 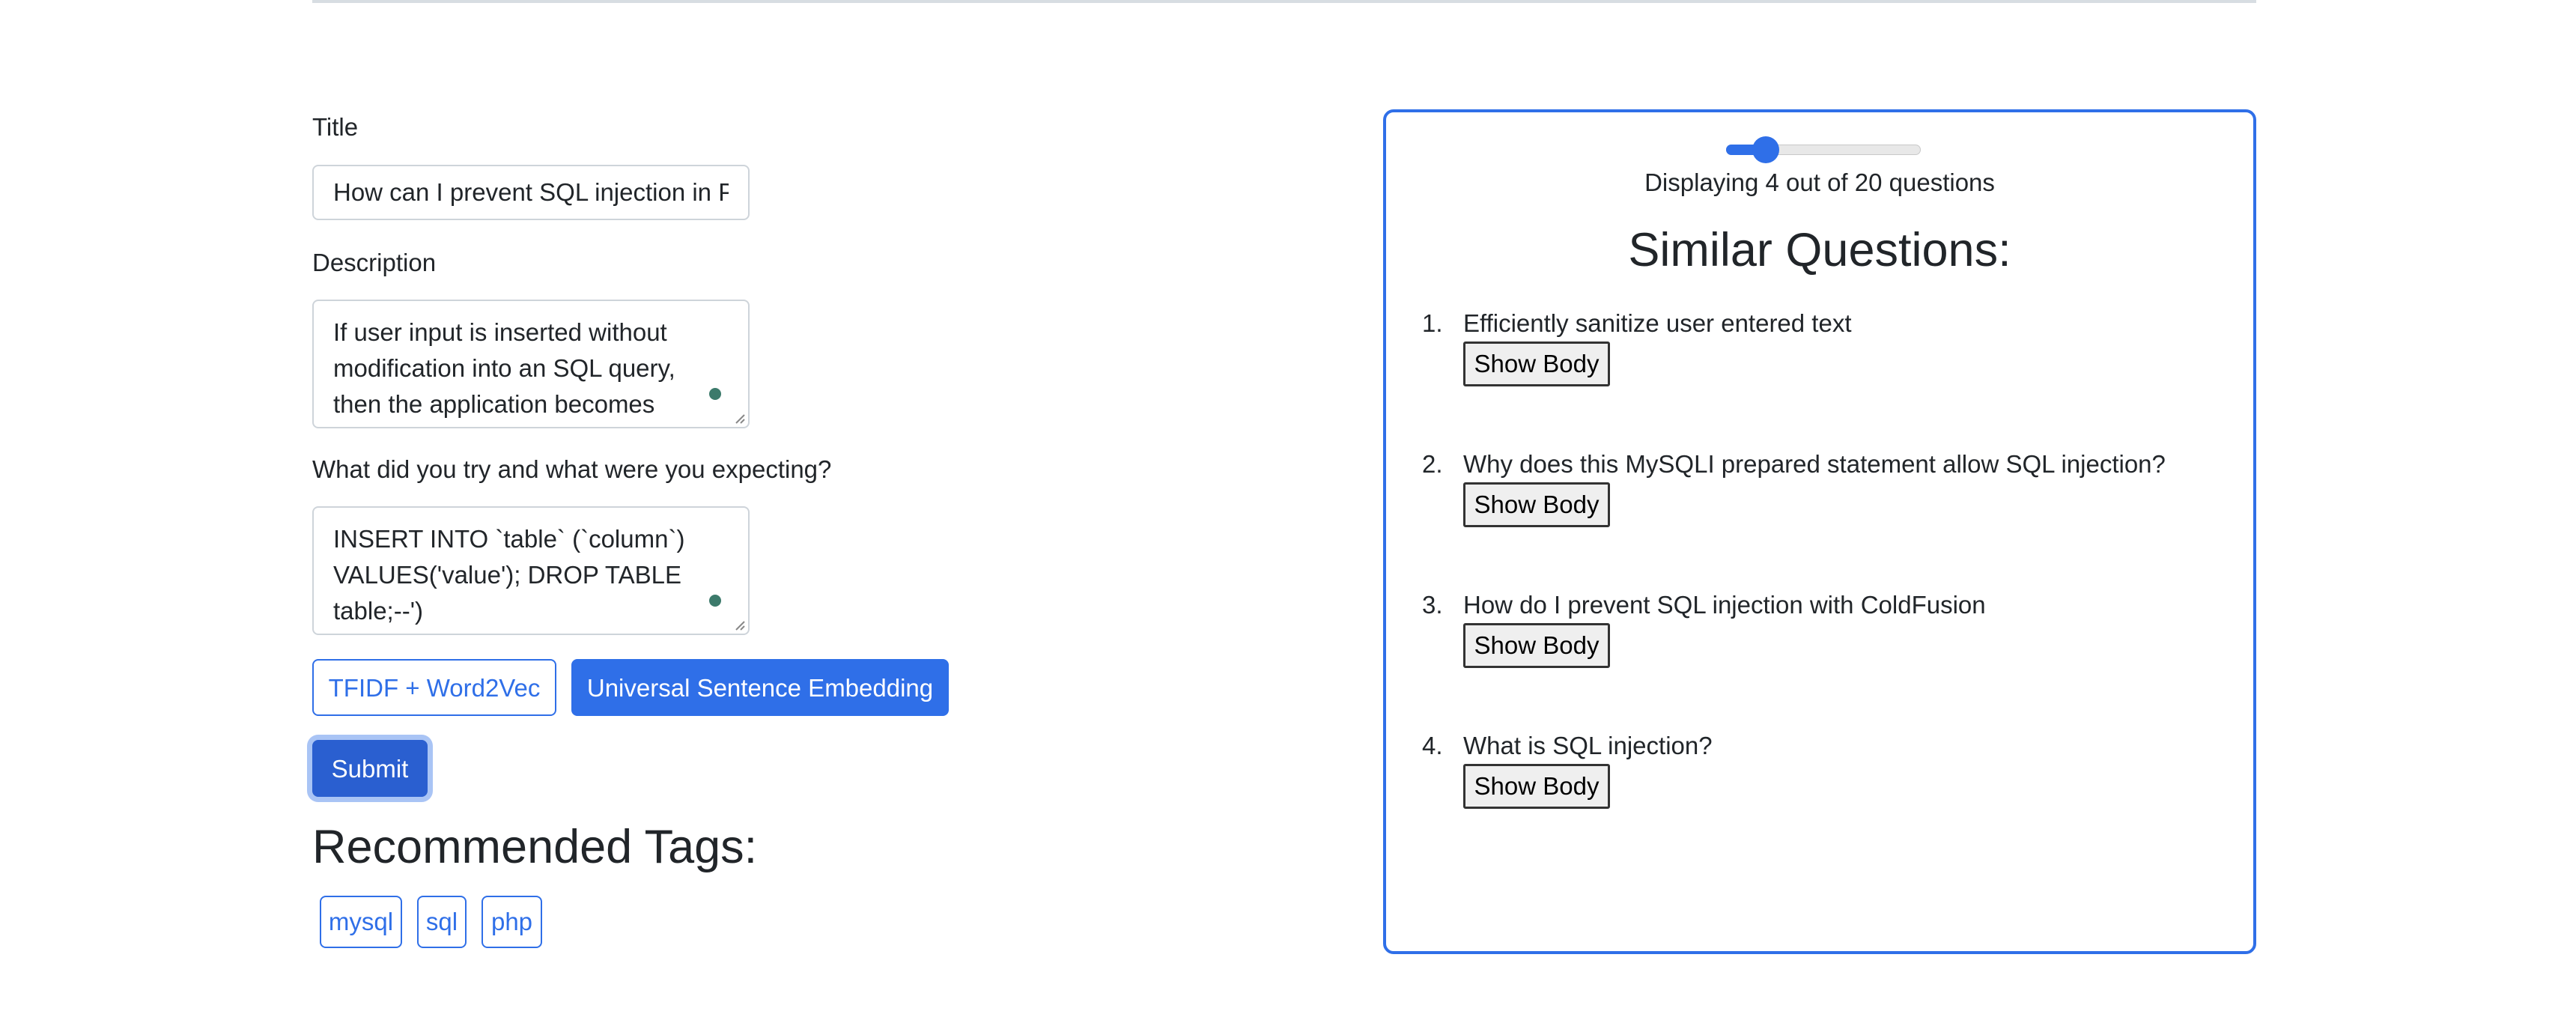 What do you see at coordinates (442, 922) in the screenshot?
I see `tag-sql: sql` at bounding box center [442, 922].